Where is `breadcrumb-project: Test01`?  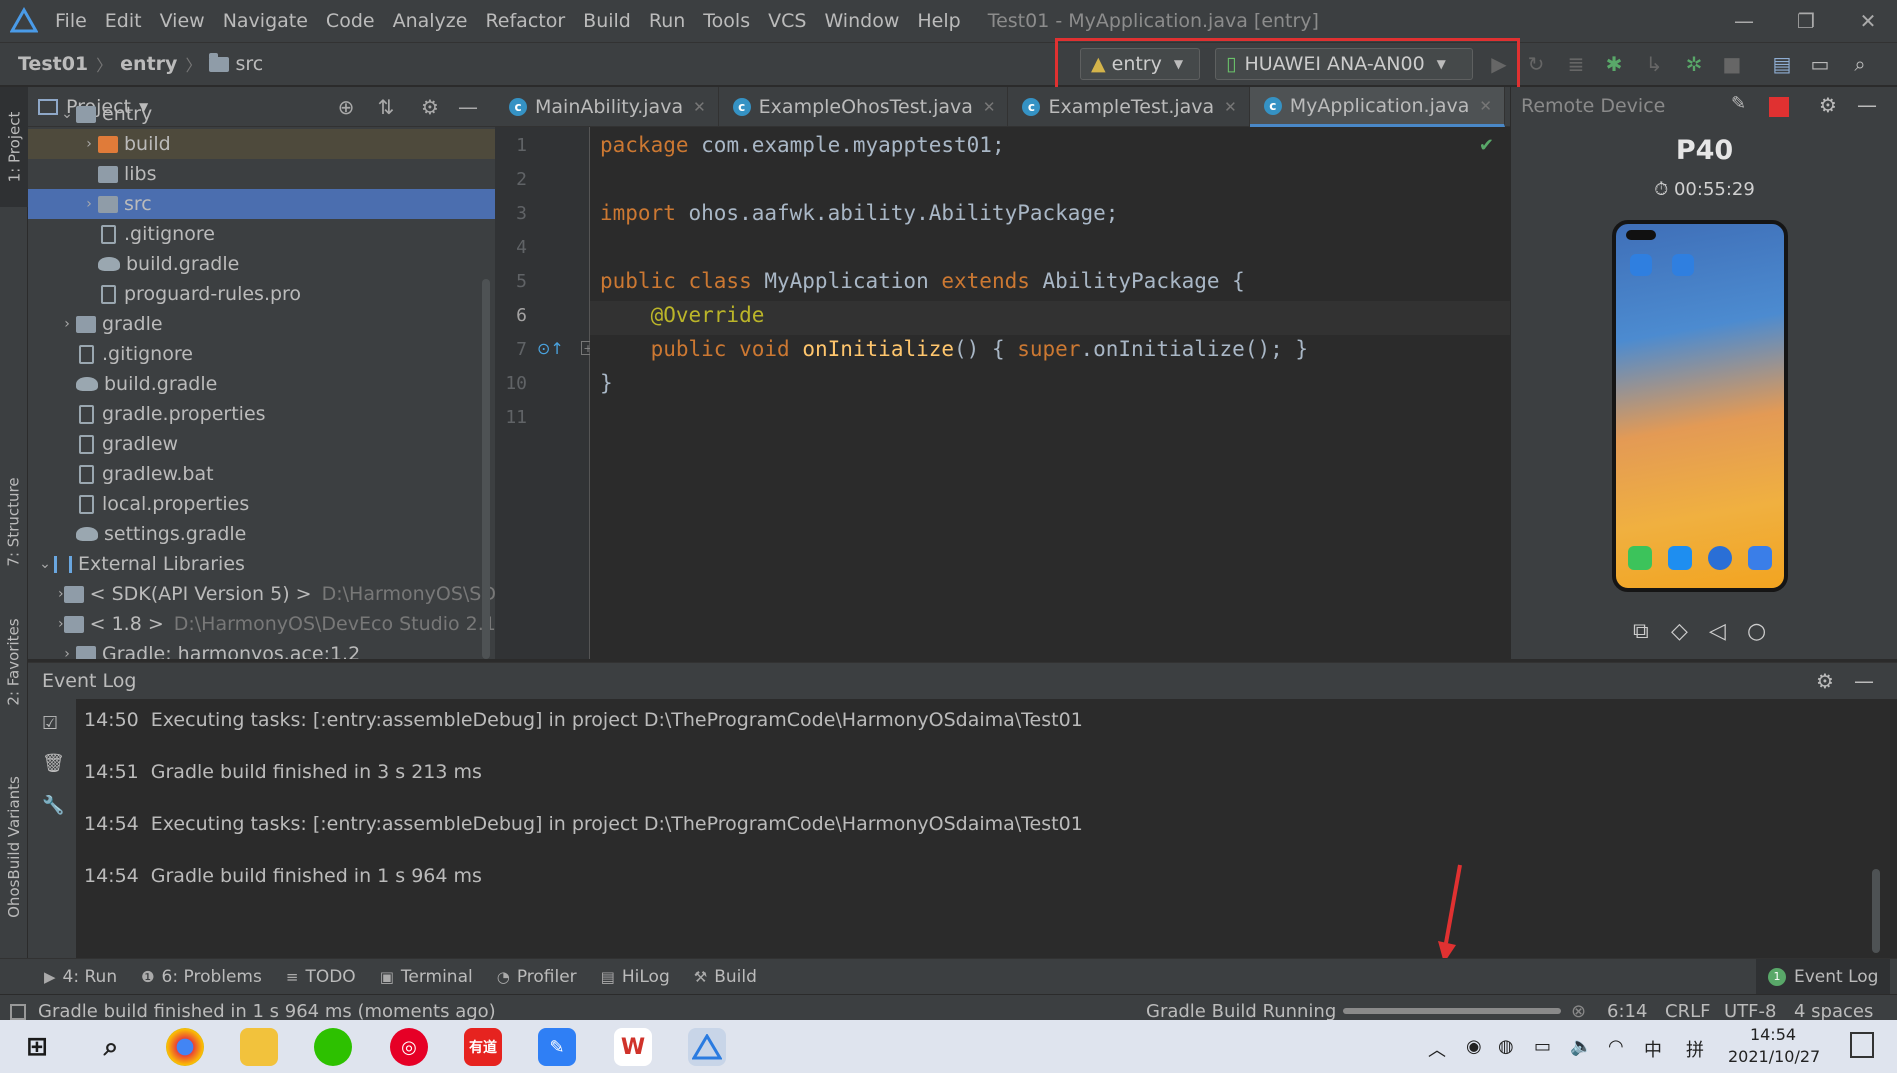 breadcrumb-project: Test01 is located at coordinates (53, 64).